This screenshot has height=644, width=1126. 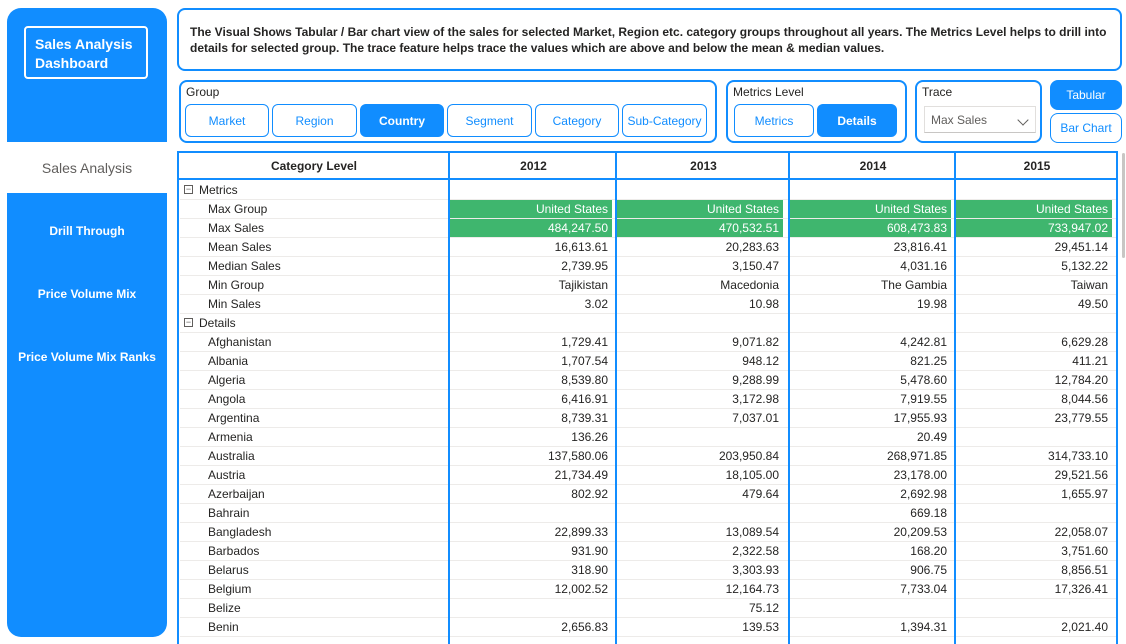 I want to click on table-row: Belarus 318.90 3,303.93 906.75 8,856.51, so click(x=647, y=570).